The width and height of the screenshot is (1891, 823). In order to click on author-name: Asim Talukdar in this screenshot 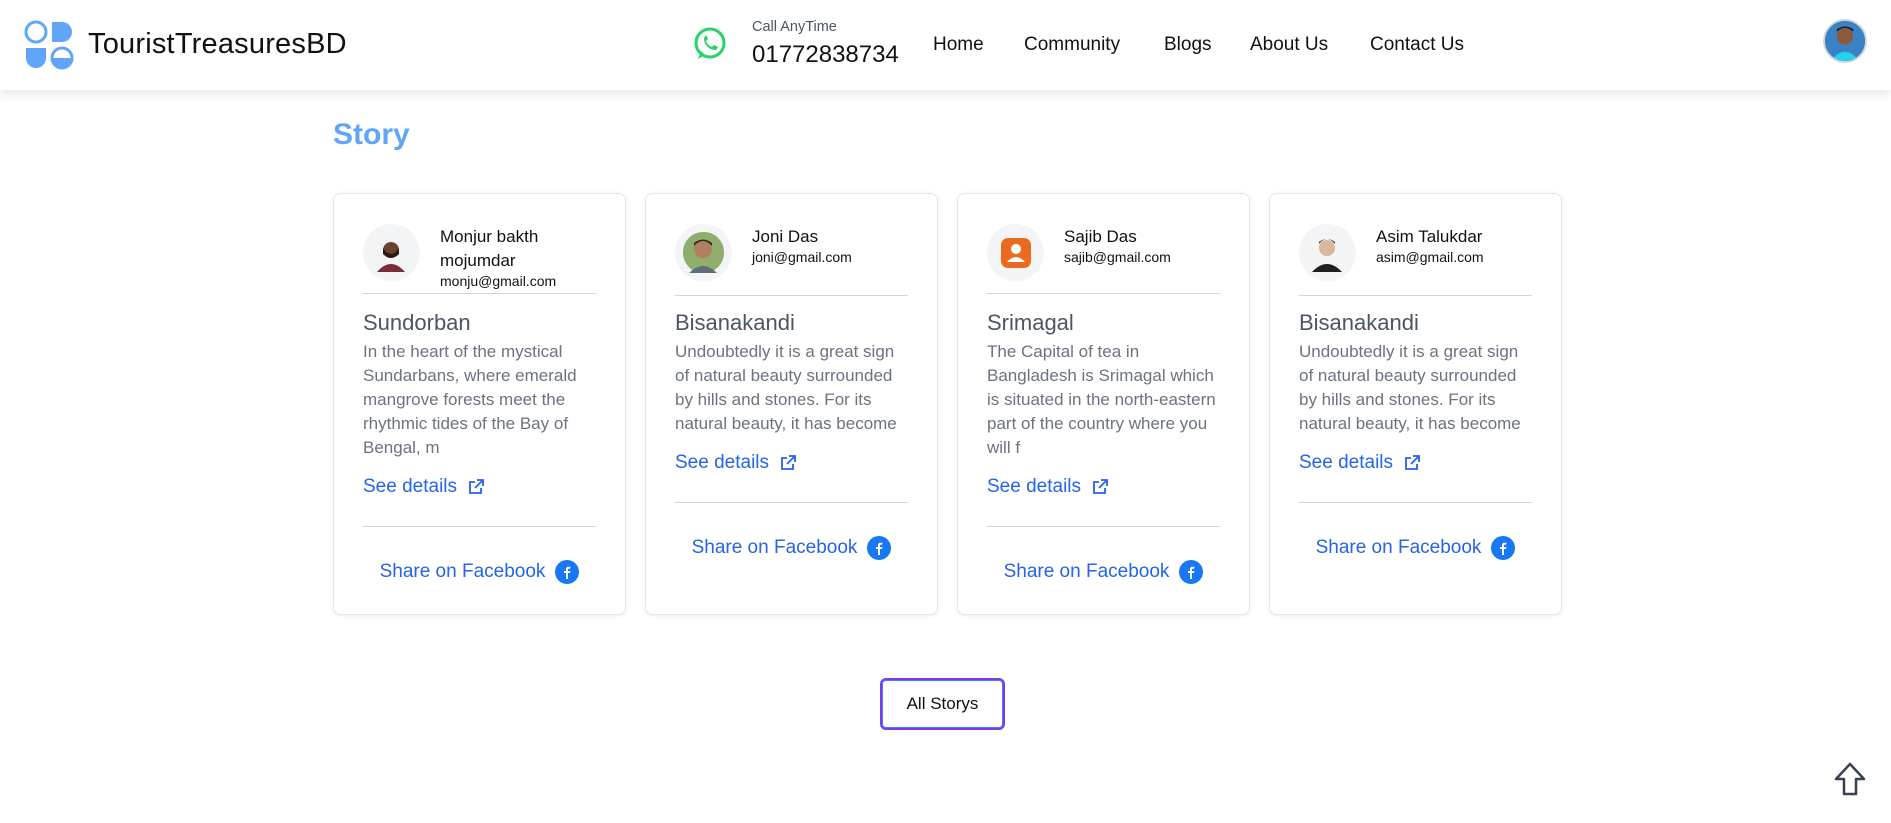, I will do `click(1429, 236)`.